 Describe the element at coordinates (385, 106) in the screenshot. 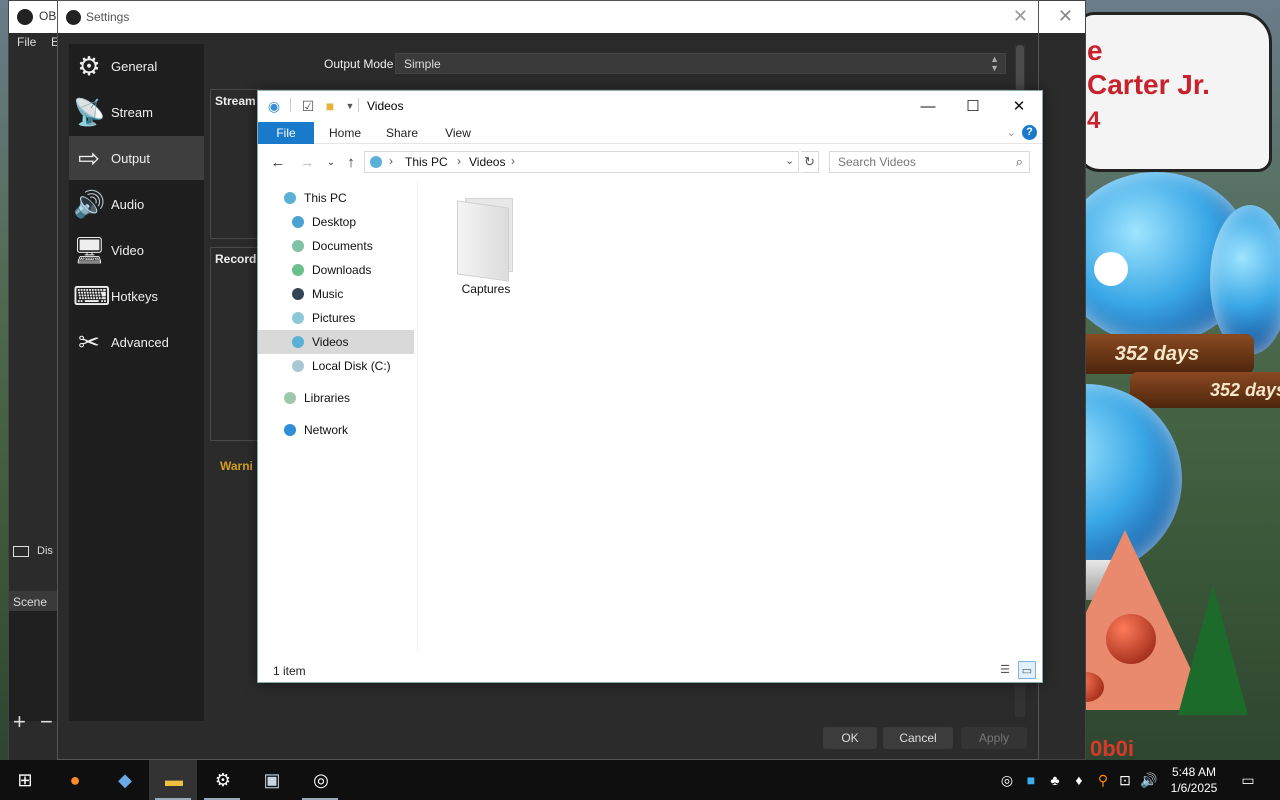

I see `explorer-title: Videos` at that location.